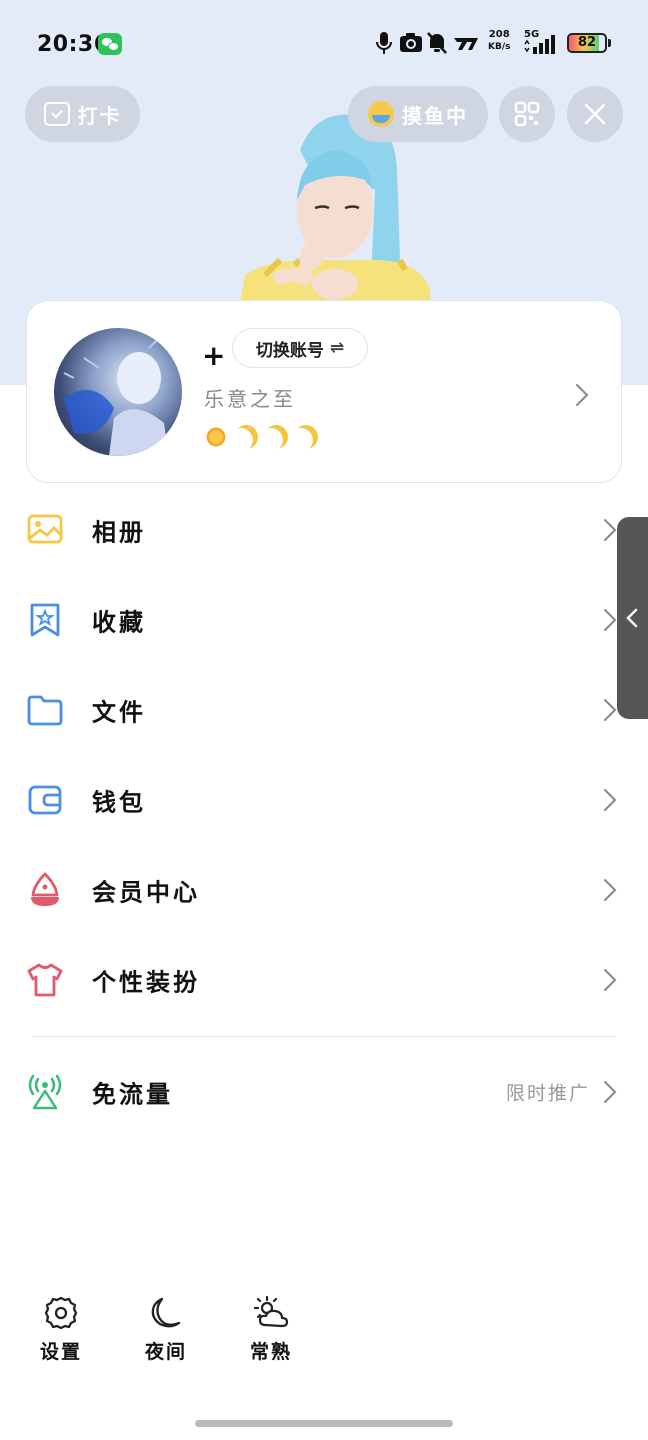 This screenshot has height=1440, width=648. Describe the element at coordinates (45, 800) in the screenshot. I see `wallet-icon` at that location.